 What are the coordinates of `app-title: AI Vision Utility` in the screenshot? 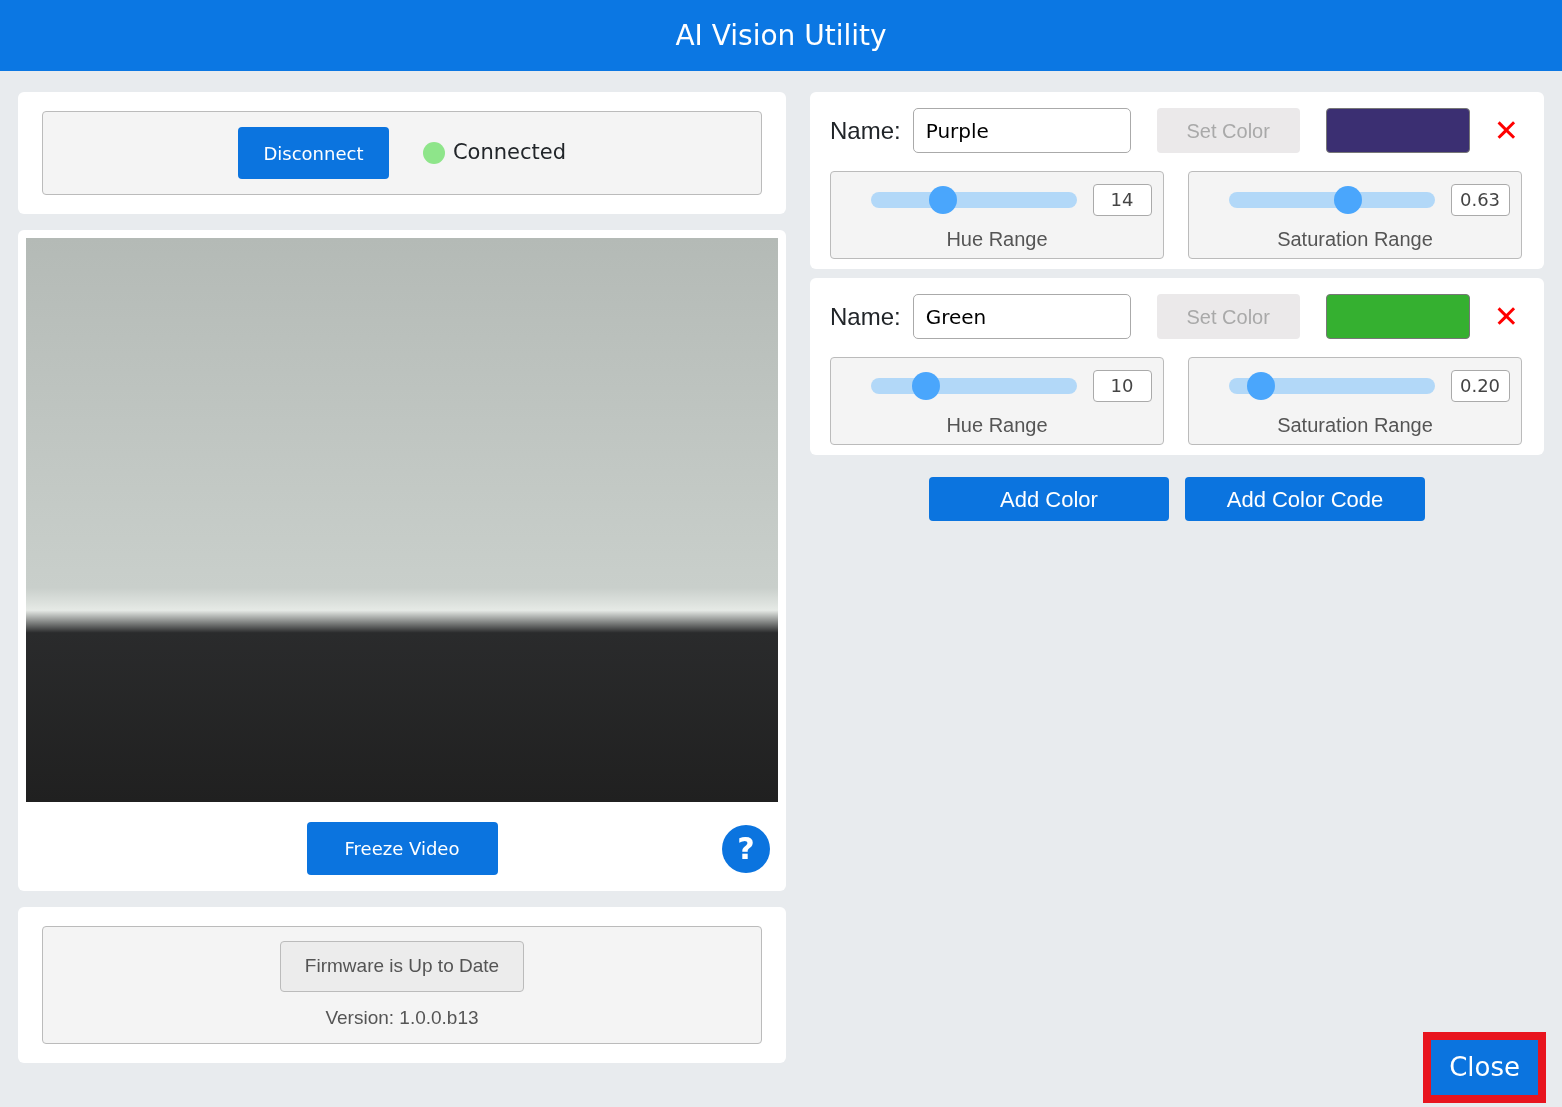 It's located at (781, 35).